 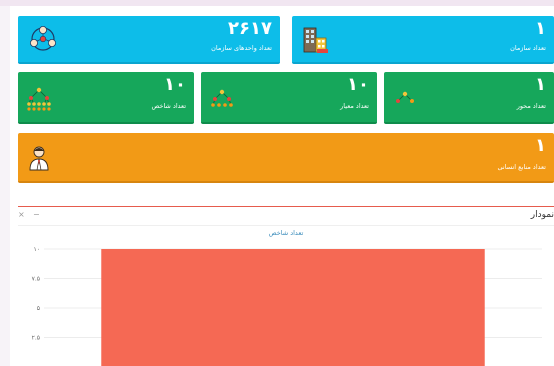 I want to click on axis-count-card: ١ تعداد محور, so click(x=469, y=98).